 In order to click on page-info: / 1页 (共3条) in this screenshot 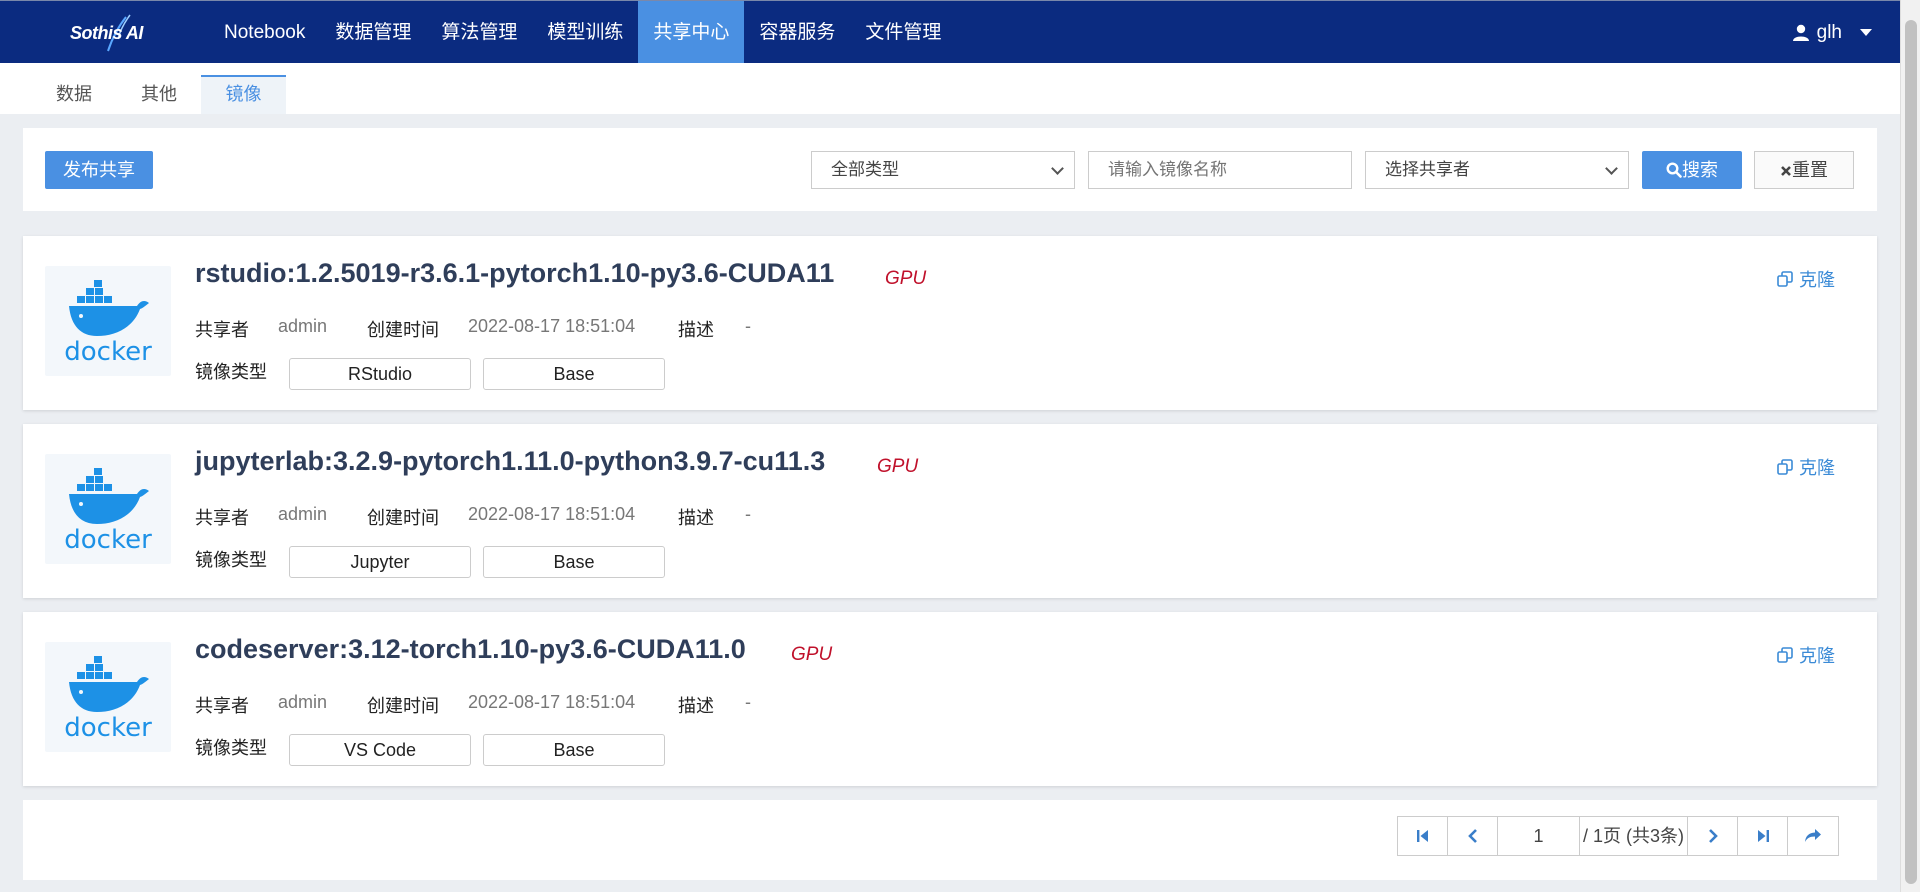, I will do `click(1634, 836)`.